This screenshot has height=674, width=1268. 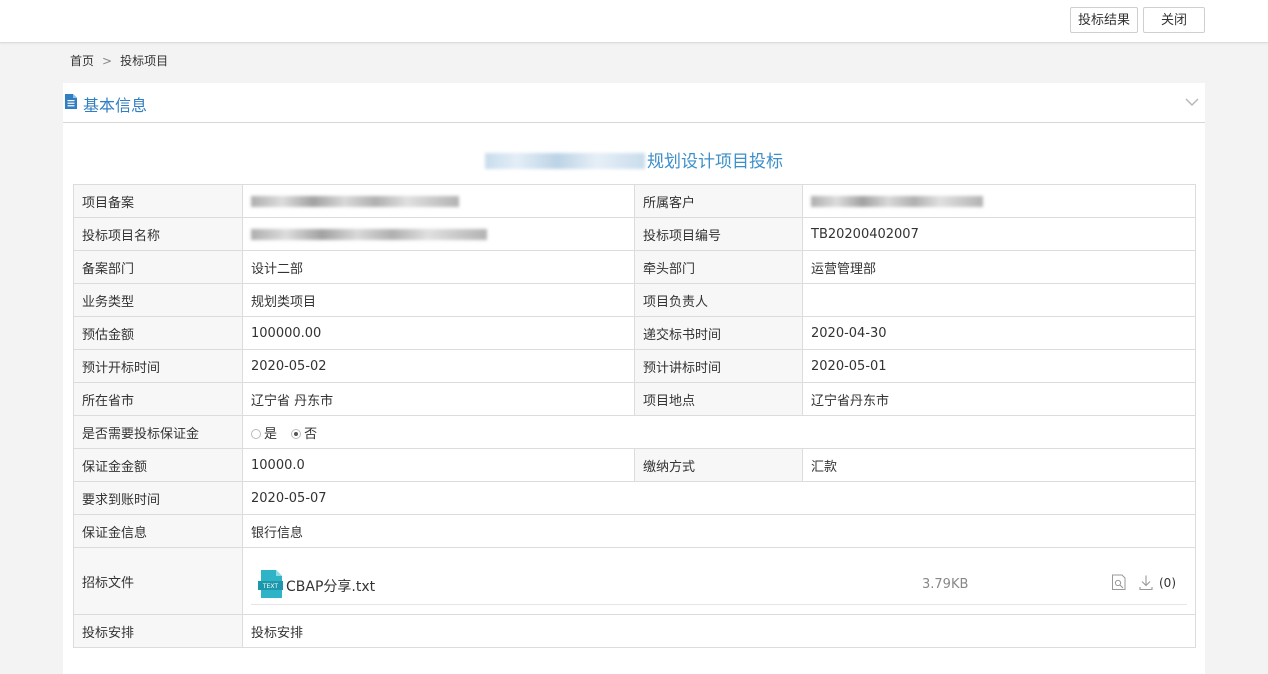 I want to click on preview-icon, so click(x=1119, y=582).